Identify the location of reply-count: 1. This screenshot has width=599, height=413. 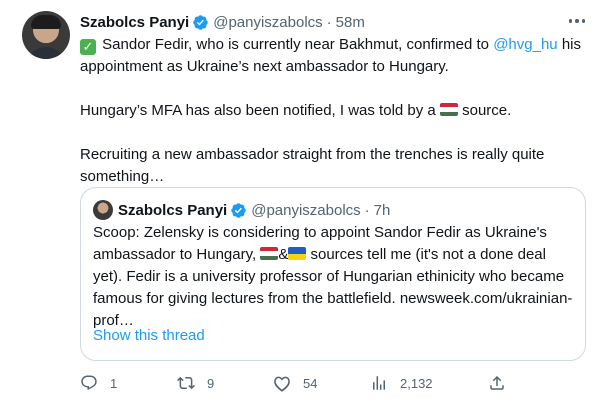
(114, 383).